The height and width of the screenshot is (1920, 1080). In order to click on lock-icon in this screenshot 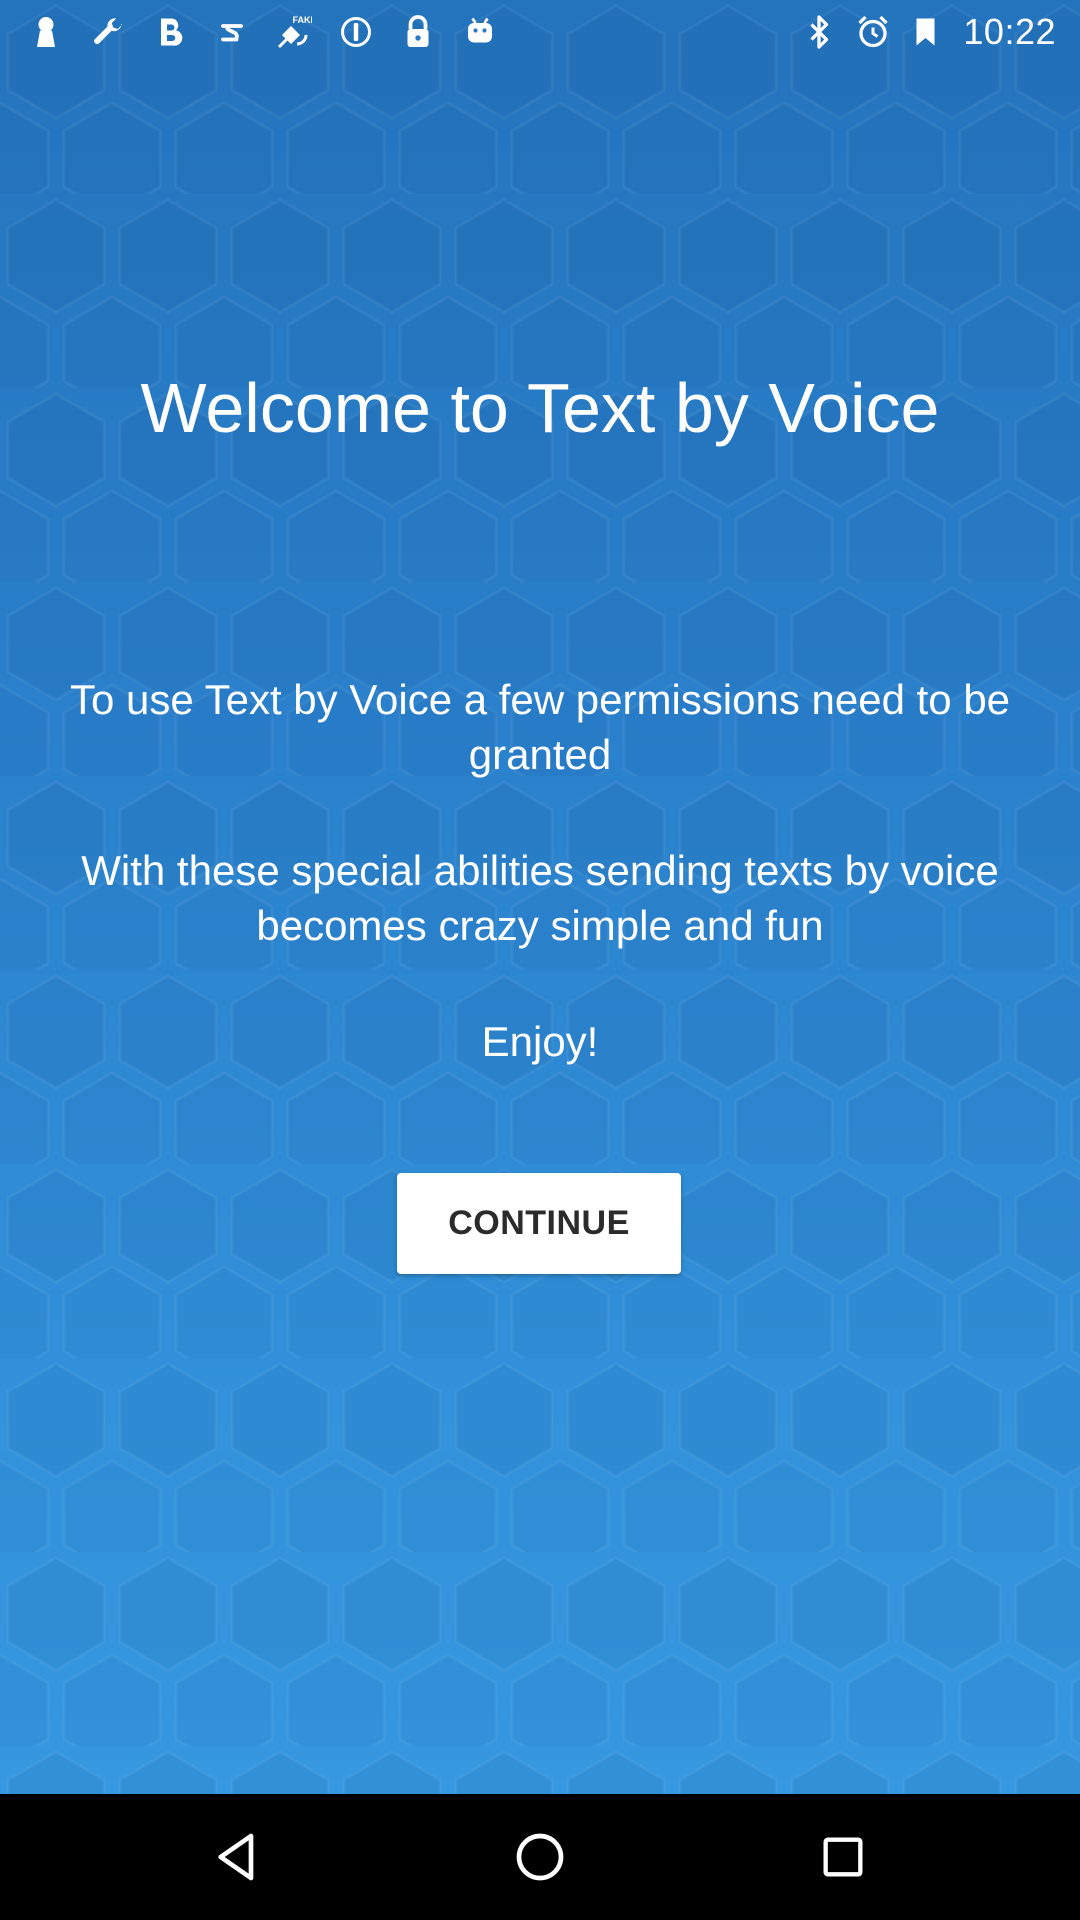, I will do `click(418, 32)`.